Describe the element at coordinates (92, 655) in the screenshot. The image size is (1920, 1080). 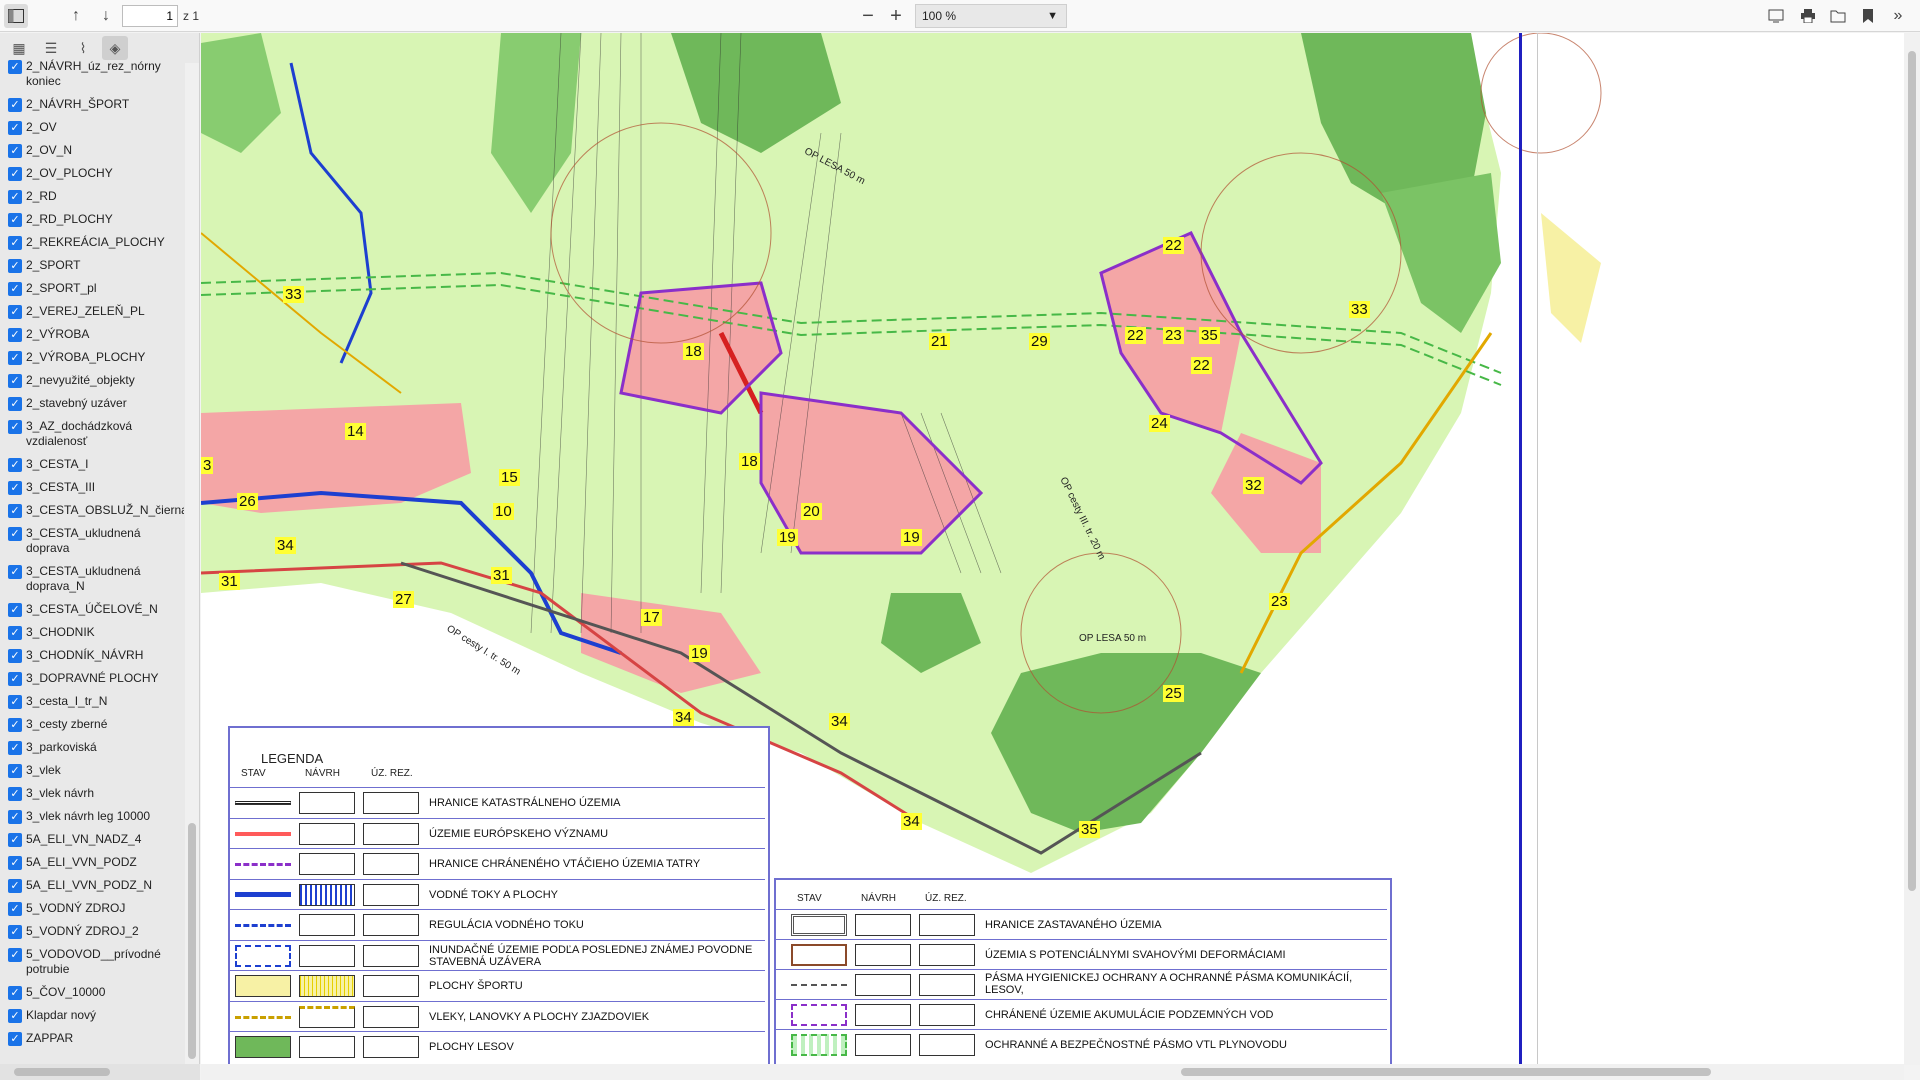
I see `layer-item: ✓ 3_CHODNÍK_NÁVRH` at that location.